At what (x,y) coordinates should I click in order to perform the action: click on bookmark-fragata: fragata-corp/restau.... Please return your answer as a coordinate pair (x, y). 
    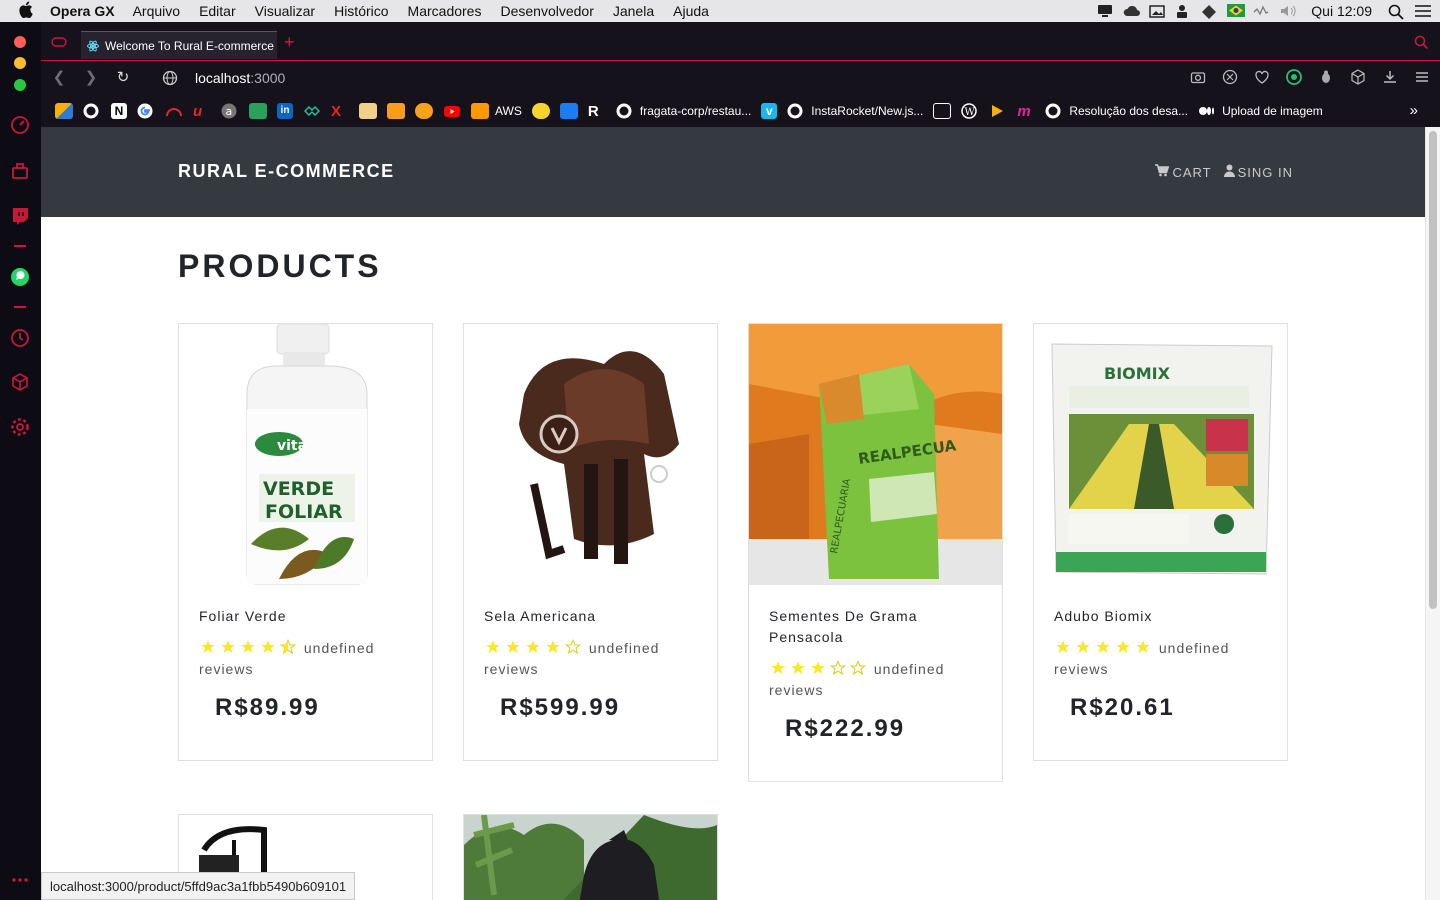
    Looking at the image, I should click on (683, 111).